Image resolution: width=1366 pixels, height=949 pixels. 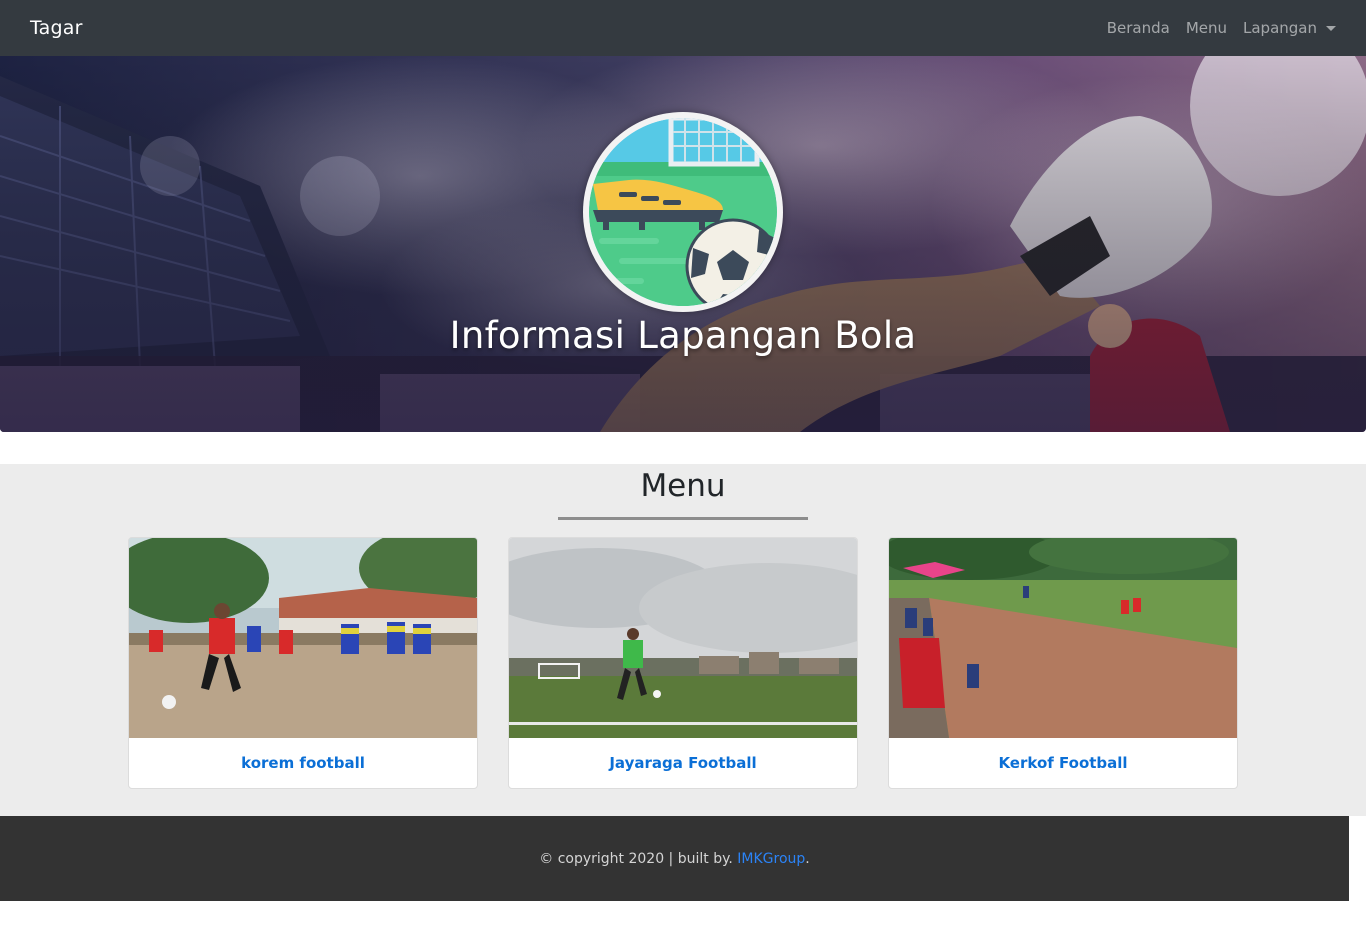 What do you see at coordinates (1280, 28) in the screenshot?
I see `nav-dropdown-label: Lapangan` at bounding box center [1280, 28].